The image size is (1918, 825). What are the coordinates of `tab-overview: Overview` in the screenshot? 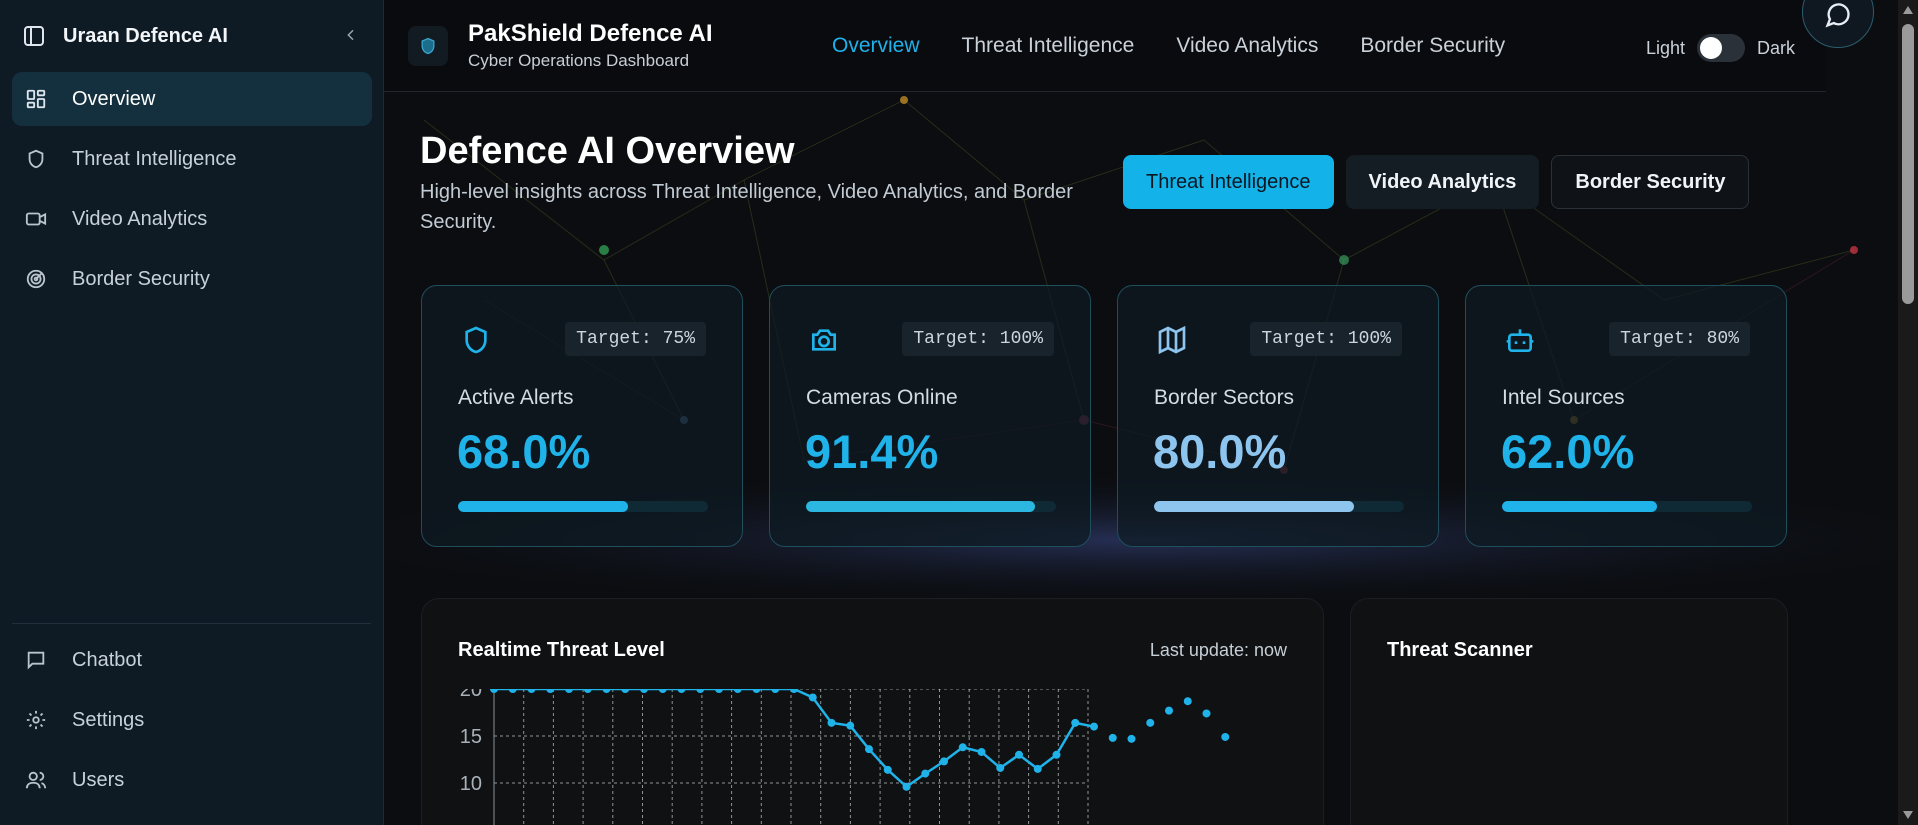 It's located at (876, 46).